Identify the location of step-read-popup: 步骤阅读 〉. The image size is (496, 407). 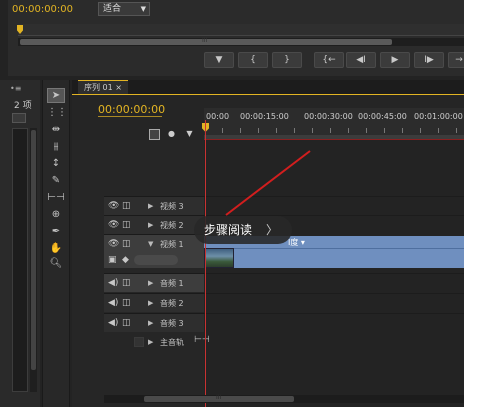
(243, 230).